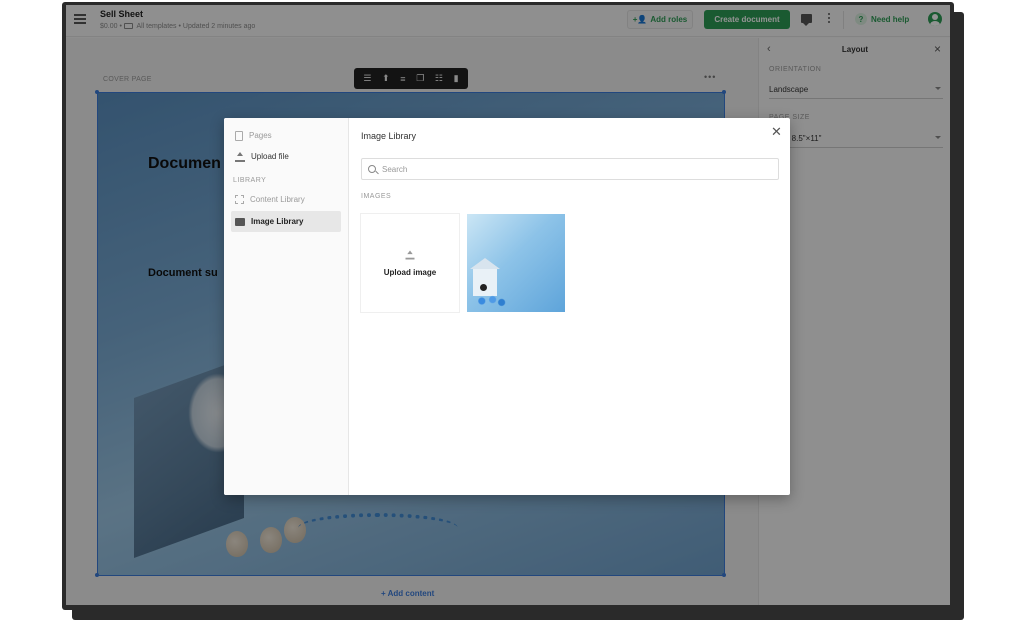 The height and width of the screenshot is (621, 1024). Describe the element at coordinates (483, 287) in the screenshot. I see `birdhouse-hole-image` at that location.